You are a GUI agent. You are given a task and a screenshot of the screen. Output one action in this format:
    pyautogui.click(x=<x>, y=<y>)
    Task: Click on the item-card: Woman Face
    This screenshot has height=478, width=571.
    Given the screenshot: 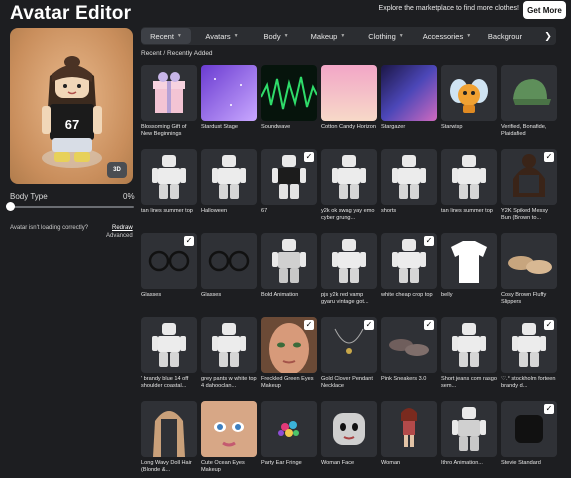 What is the action you would take?
    pyautogui.click(x=349, y=439)
    